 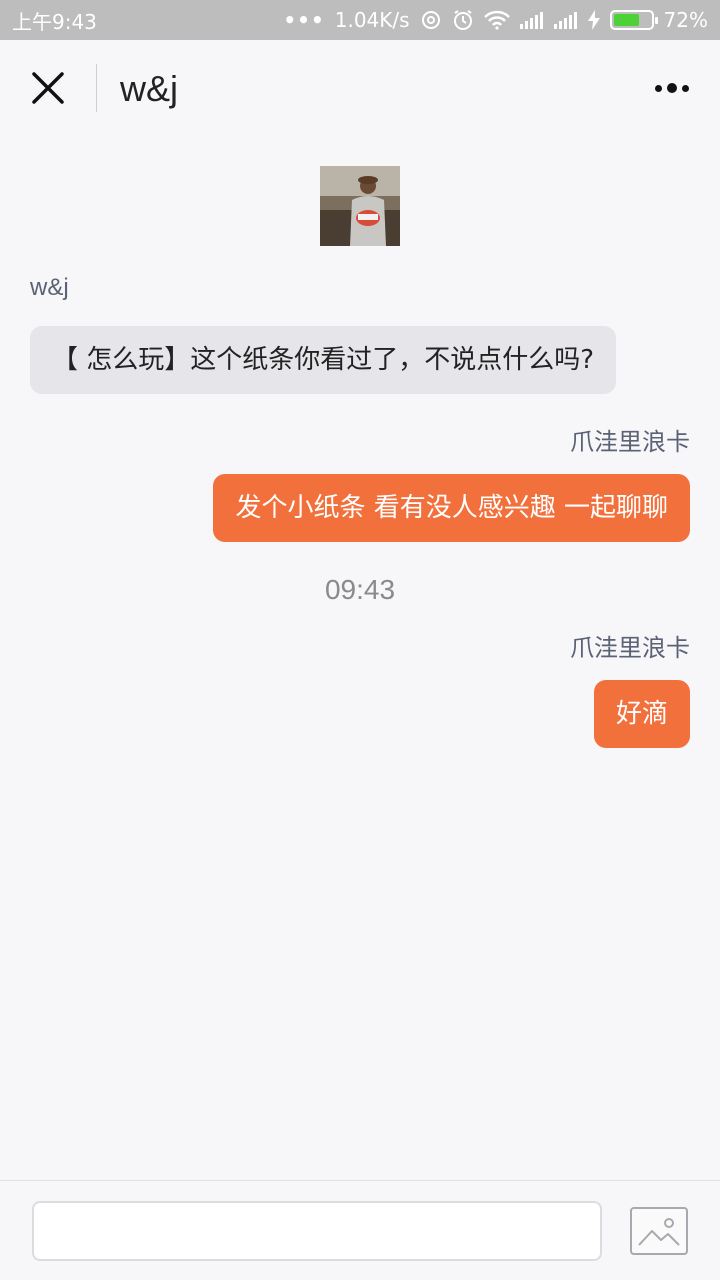 What do you see at coordinates (626, 20) in the screenshot?
I see `battery-fill` at bounding box center [626, 20].